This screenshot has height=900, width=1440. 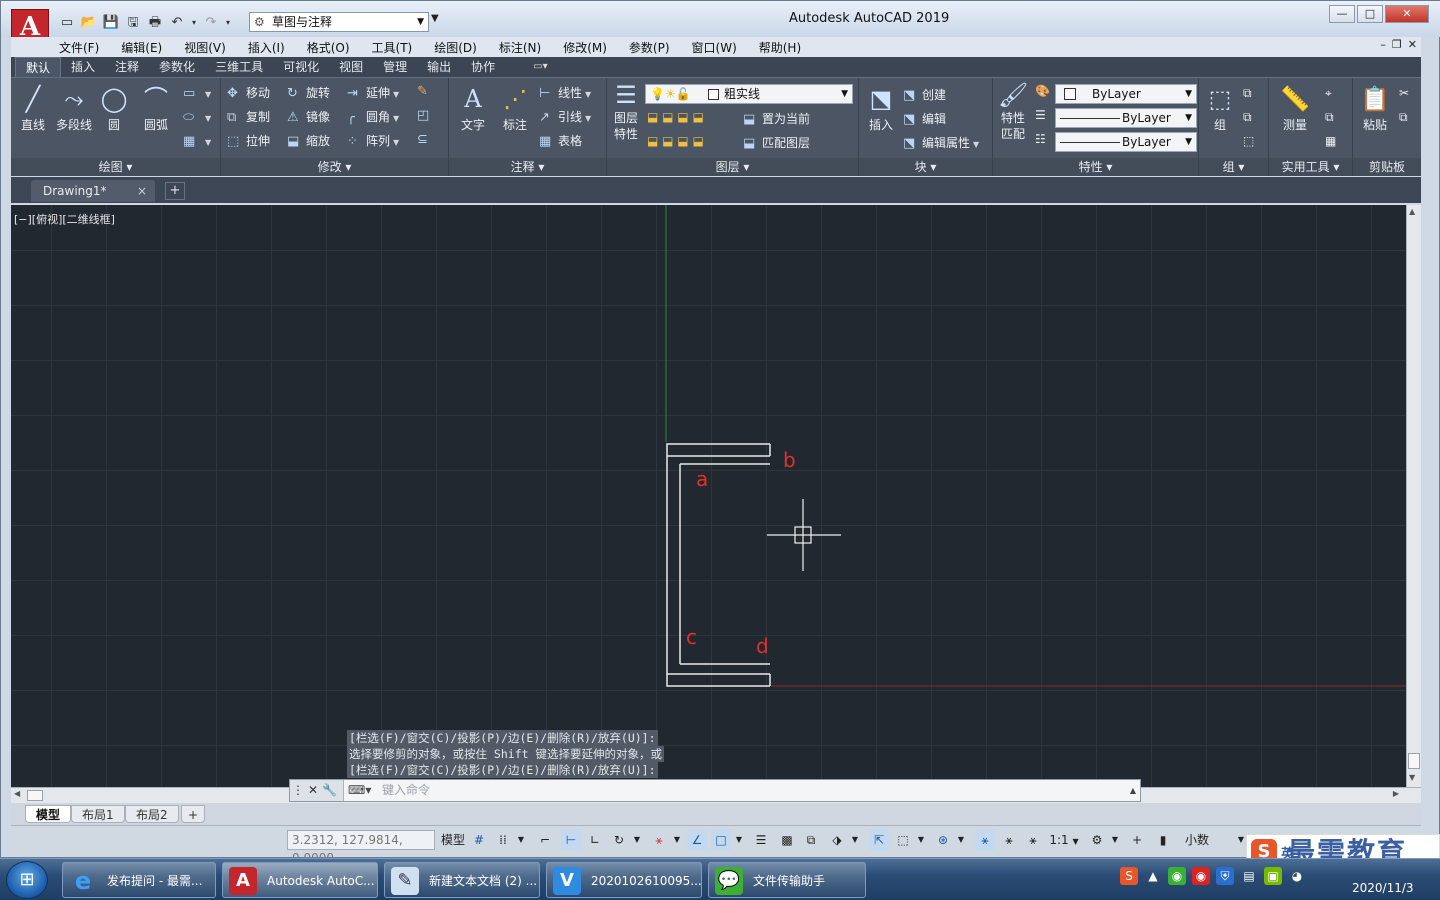 What do you see at coordinates (1013, 112) in the screenshot?
I see `match-properties-button: 🖌 特性 匹配` at bounding box center [1013, 112].